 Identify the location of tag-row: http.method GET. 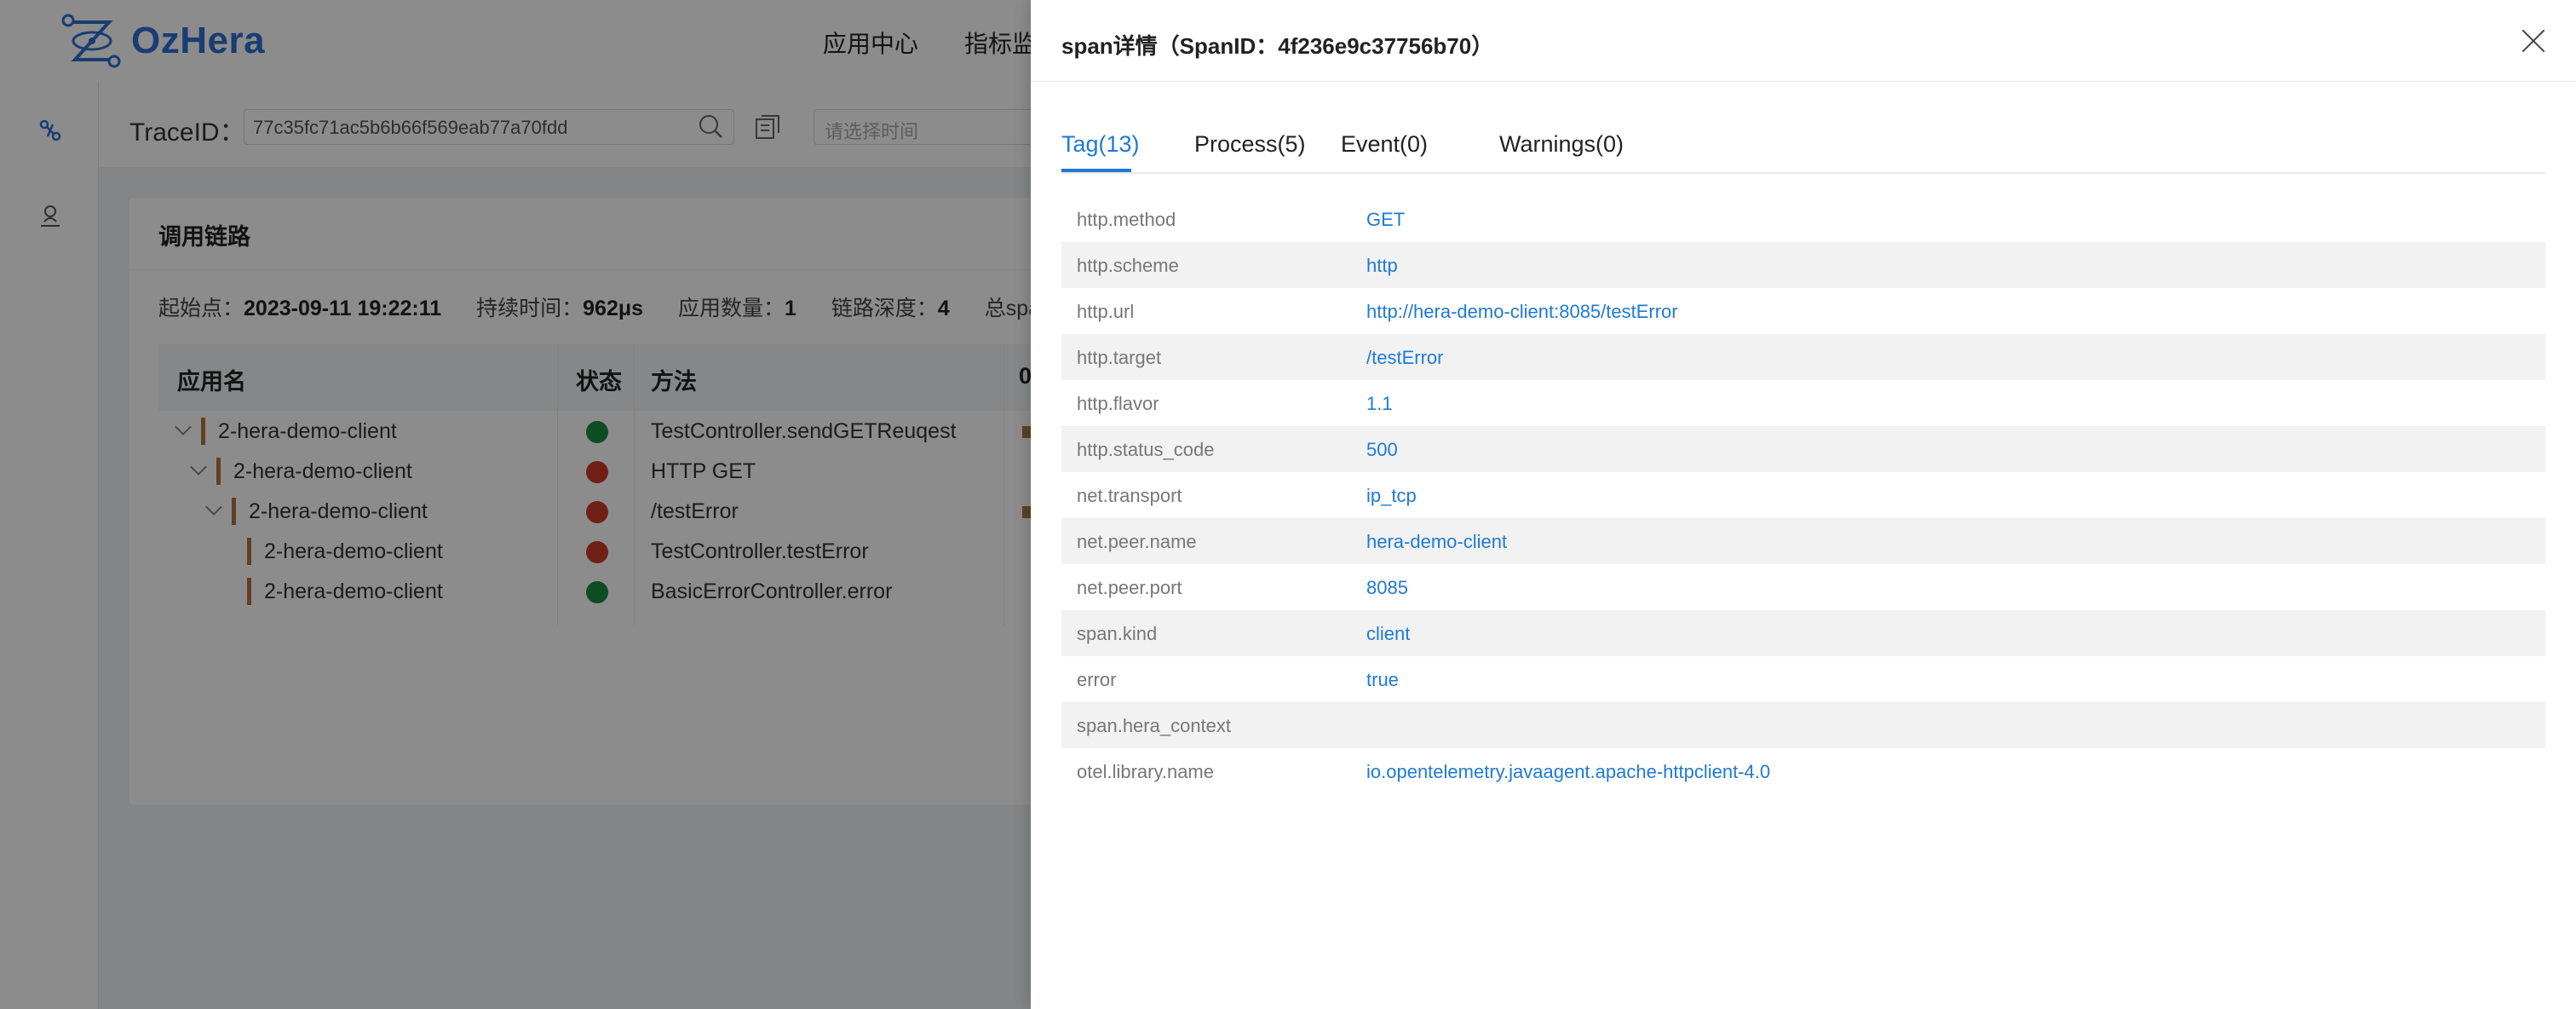
(1803, 219).